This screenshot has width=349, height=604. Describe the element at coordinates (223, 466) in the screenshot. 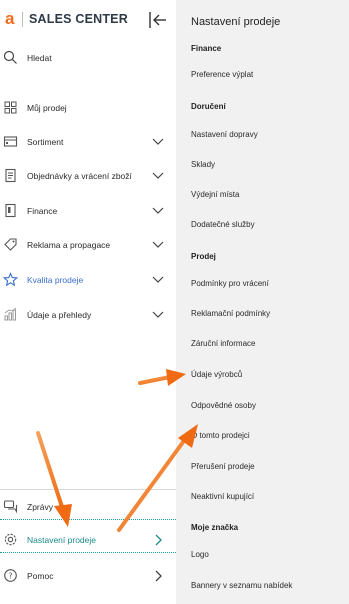

I see `link-sales-pause: Přerušení prodeje` at that location.